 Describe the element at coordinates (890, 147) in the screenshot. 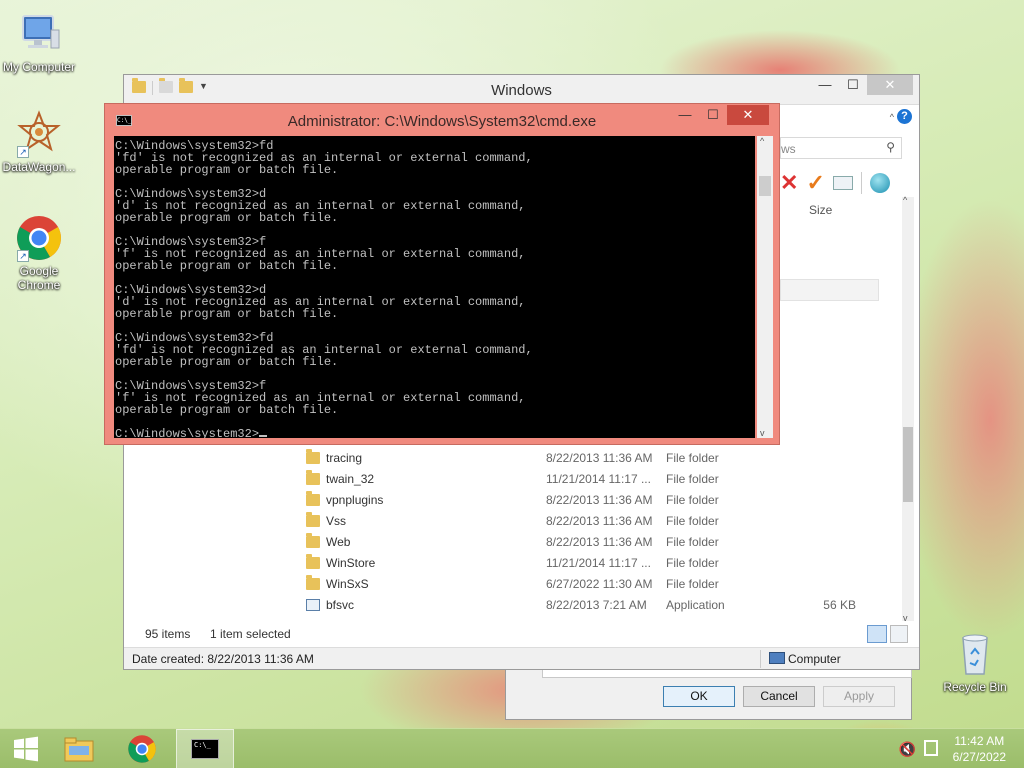

I see `search-icon: ⚲` at that location.